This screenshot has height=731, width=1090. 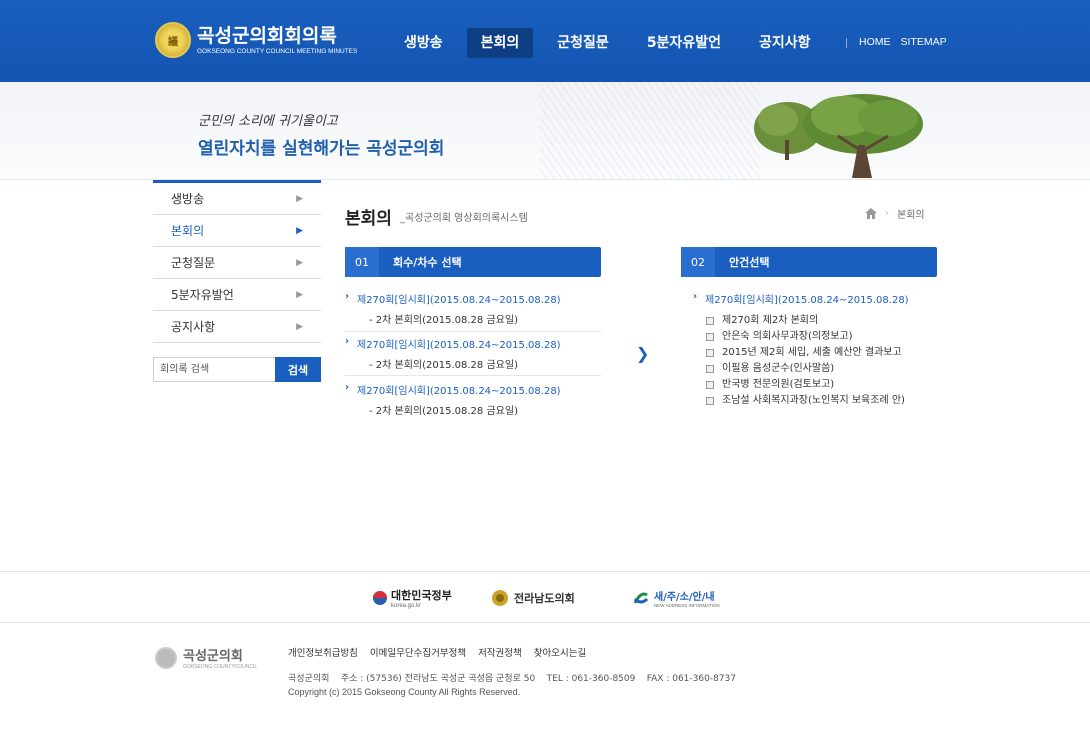 What do you see at coordinates (500, 598) in the screenshot?
I see `jeonnam-council-emblem-icon` at bounding box center [500, 598].